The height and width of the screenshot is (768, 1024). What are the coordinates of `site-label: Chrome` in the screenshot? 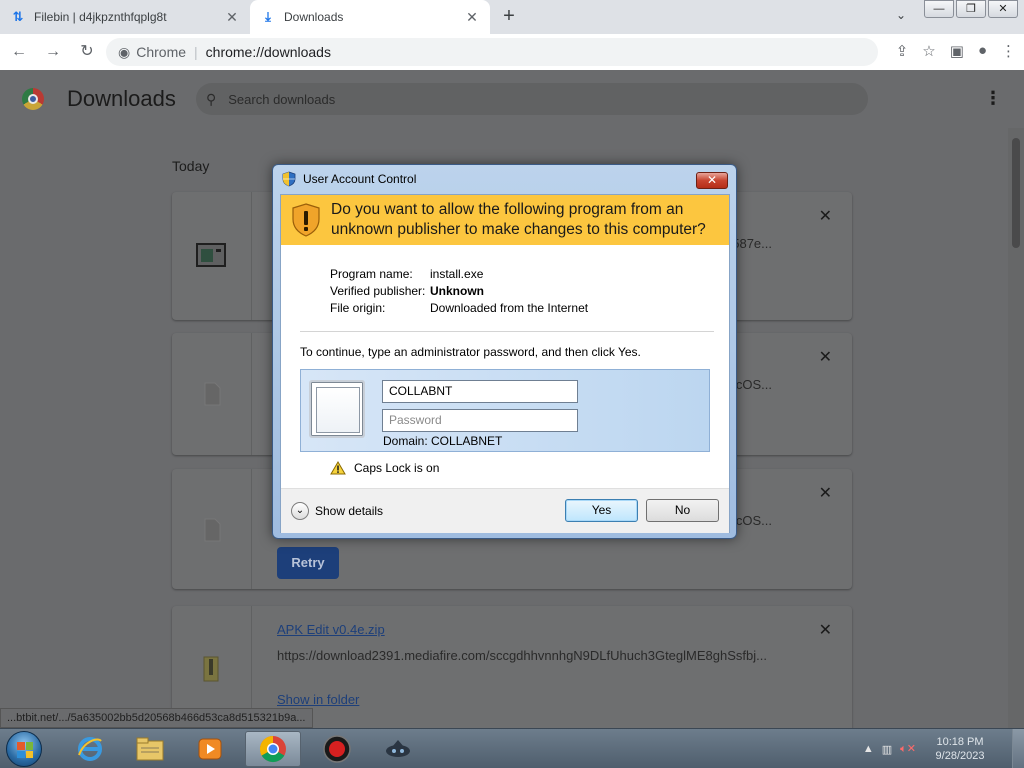 It's located at (161, 52).